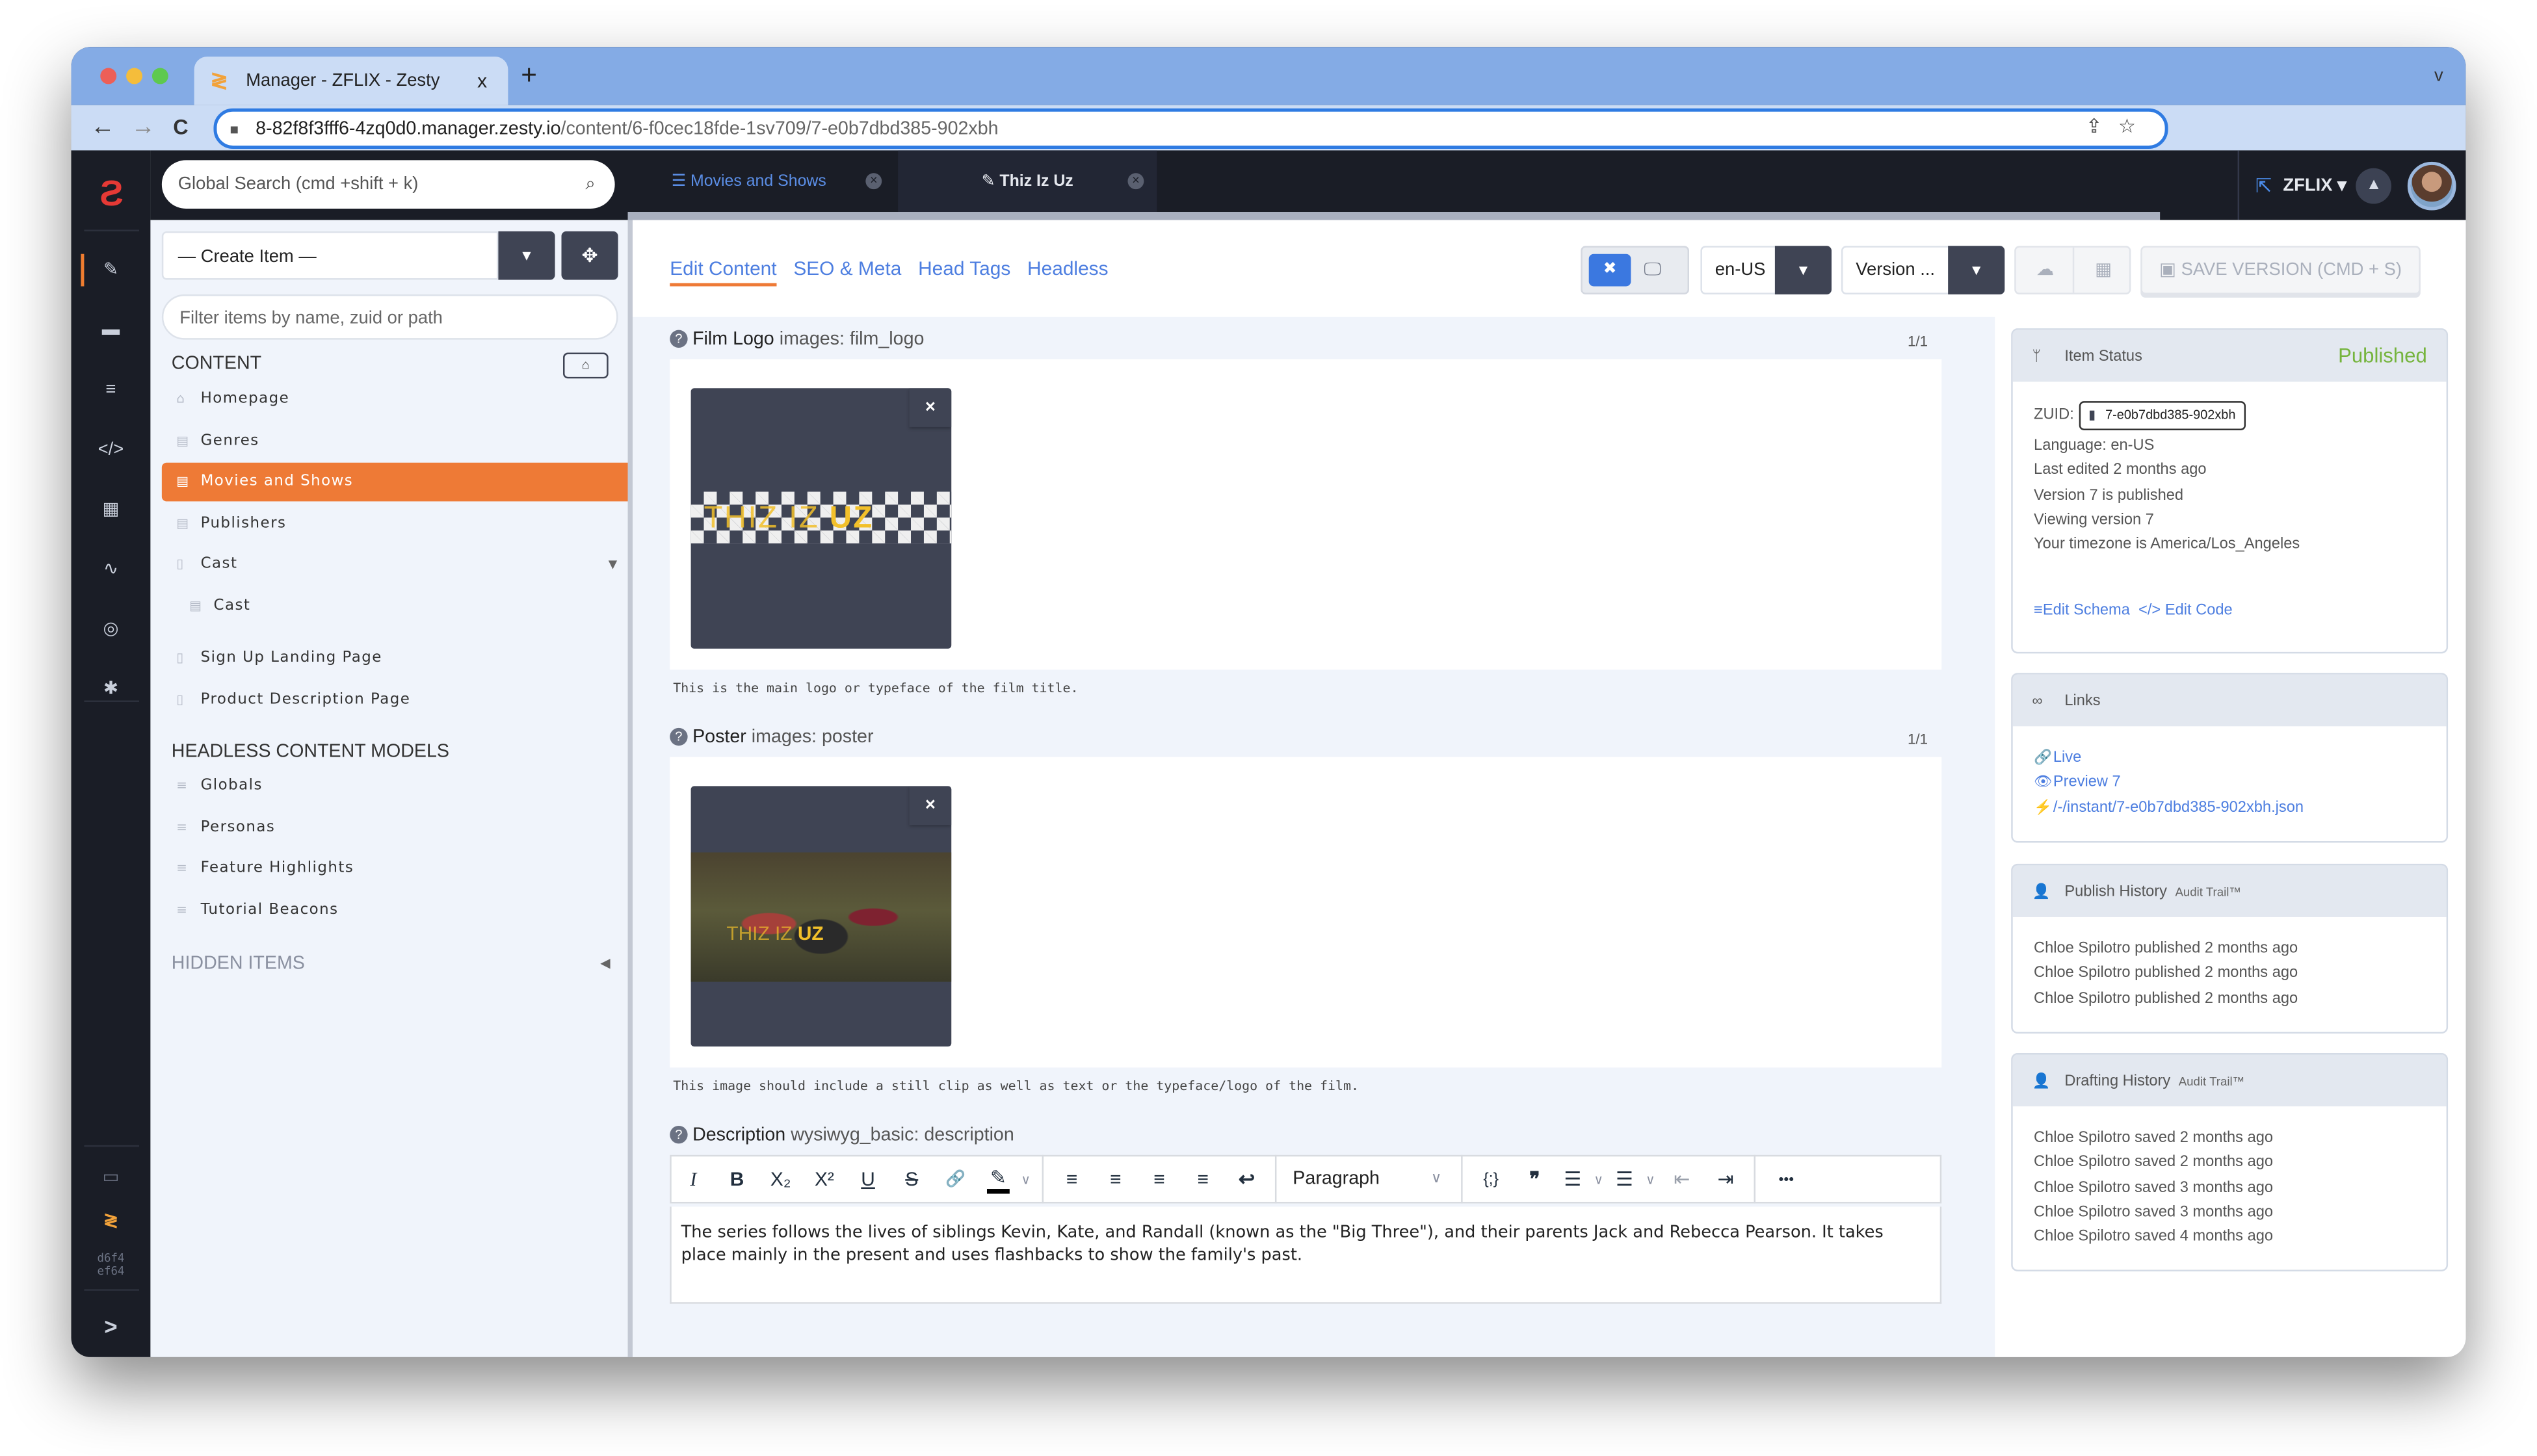 The image size is (2537, 1456). Describe the element at coordinates (964, 268) in the screenshot. I see `tab-head-tags: Head Tags` at that location.